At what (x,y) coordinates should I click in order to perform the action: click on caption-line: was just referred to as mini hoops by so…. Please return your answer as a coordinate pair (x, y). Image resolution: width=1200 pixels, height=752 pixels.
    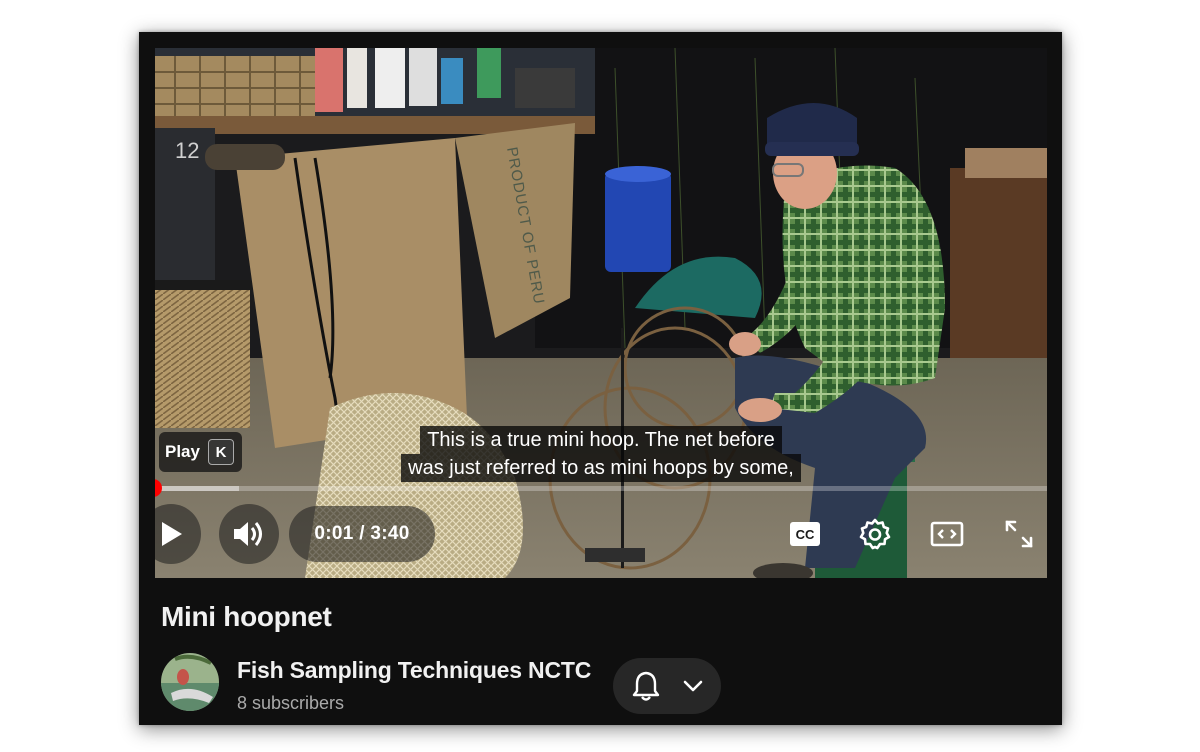
    Looking at the image, I should click on (601, 468).